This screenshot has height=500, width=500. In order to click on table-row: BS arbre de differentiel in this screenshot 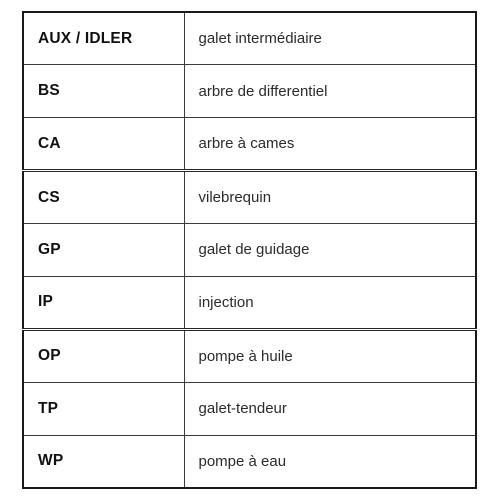, I will do `click(249, 91)`.